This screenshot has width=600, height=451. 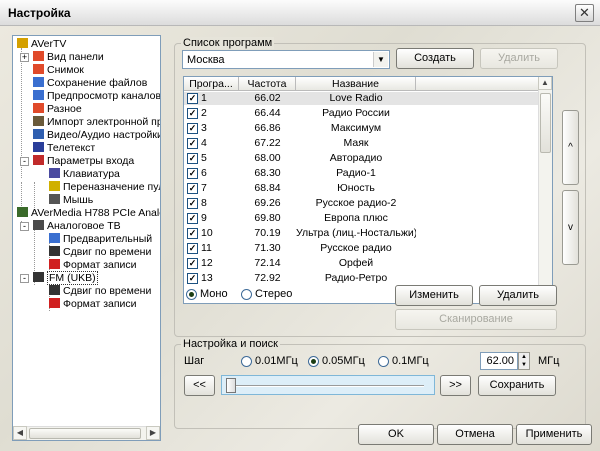 What do you see at coordinates (361, 233) in the screenshot?
I see `table-row: ✓ 10 70.19 Ультра (лиц.-Ностальжи)` at bounding box center [361, 233].